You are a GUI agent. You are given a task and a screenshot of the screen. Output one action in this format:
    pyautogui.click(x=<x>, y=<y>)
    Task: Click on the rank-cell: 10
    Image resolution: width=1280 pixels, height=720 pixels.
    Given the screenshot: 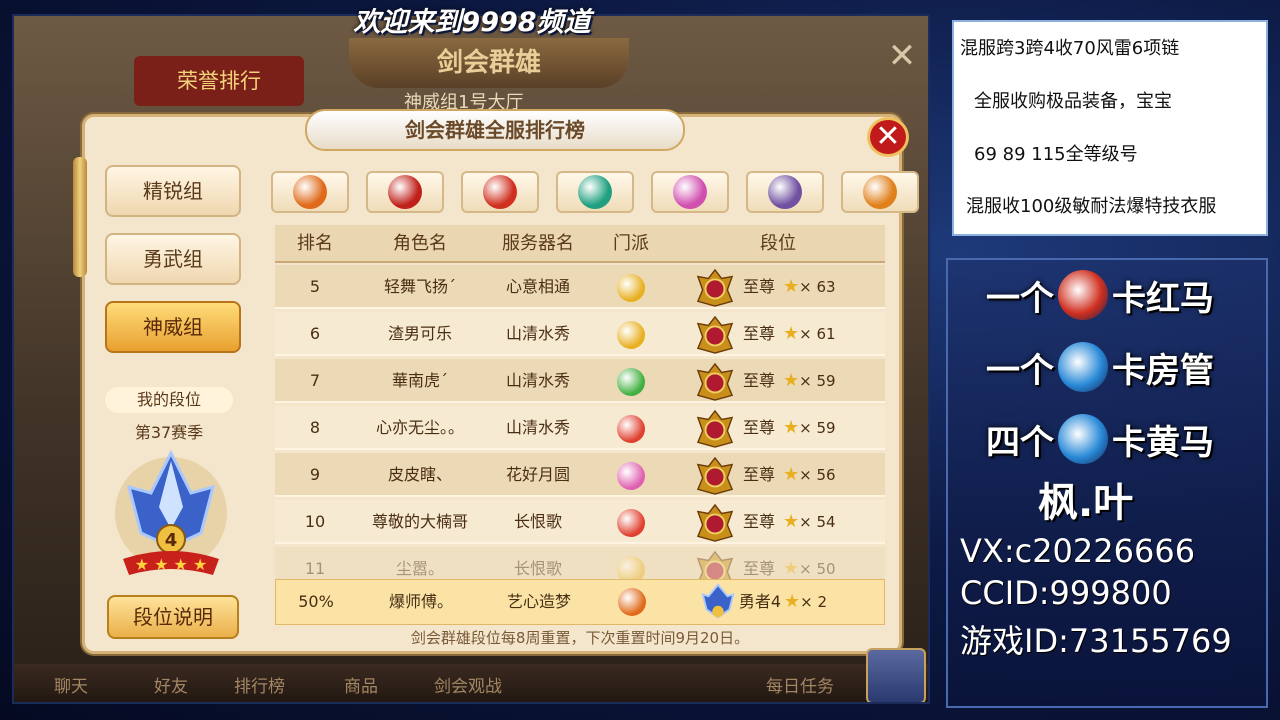 What is the action you would take?
    pyautogui.click(x=315, y=521)
    